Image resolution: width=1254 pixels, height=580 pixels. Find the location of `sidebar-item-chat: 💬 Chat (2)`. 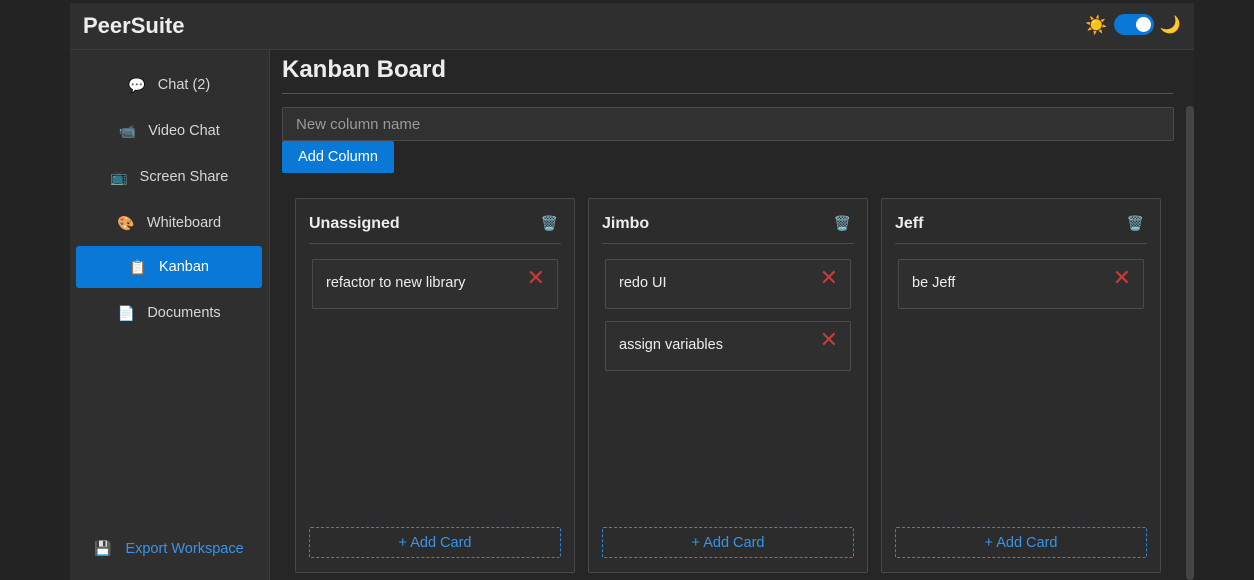

sidebar-item-chat: 💬 Chat (2) is located at coordinates (169, 85).